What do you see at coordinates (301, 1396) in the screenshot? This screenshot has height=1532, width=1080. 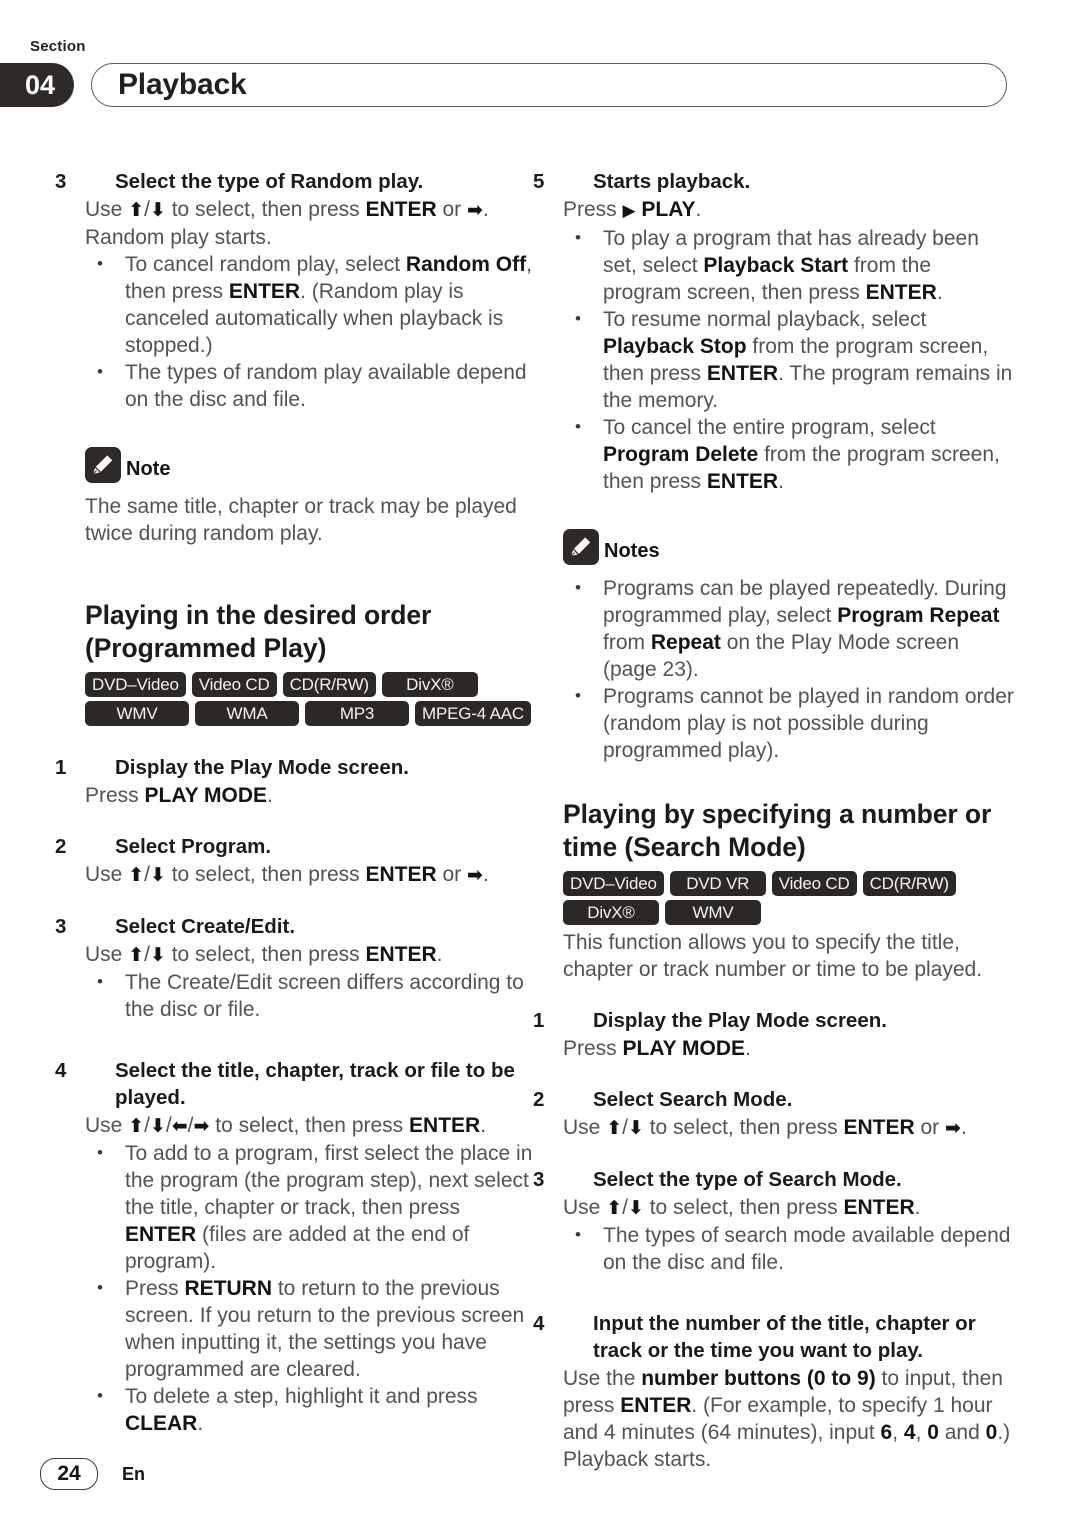 I see `text-fragment: To delete a step, highlight it and press` at bounding box center [301, 1396].